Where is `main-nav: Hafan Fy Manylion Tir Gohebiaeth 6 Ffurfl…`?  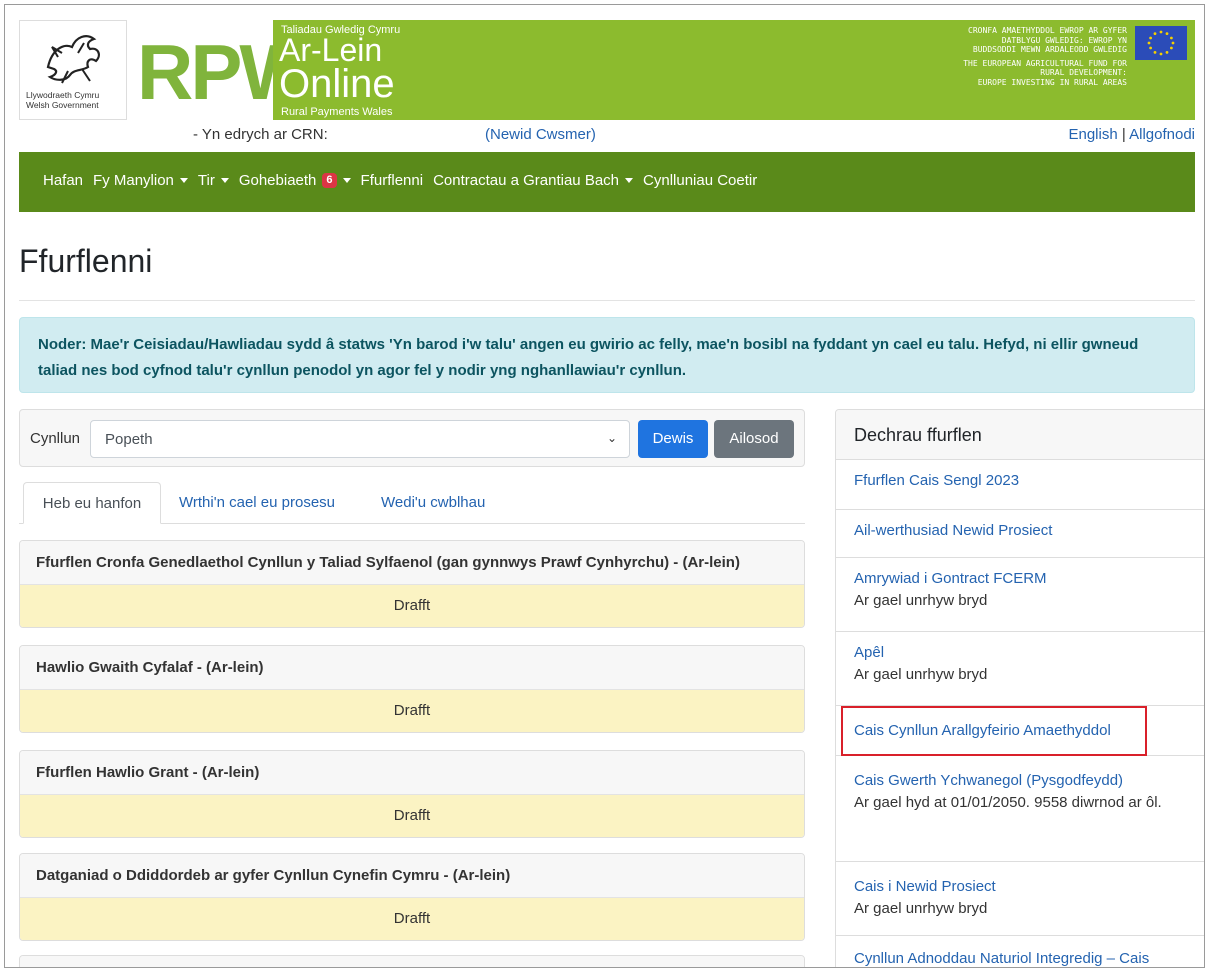
main-nav: Hafan Fy Manylion Tir Gohebiaeth 6 Ffurfl… is located at coordinates (607, 182).